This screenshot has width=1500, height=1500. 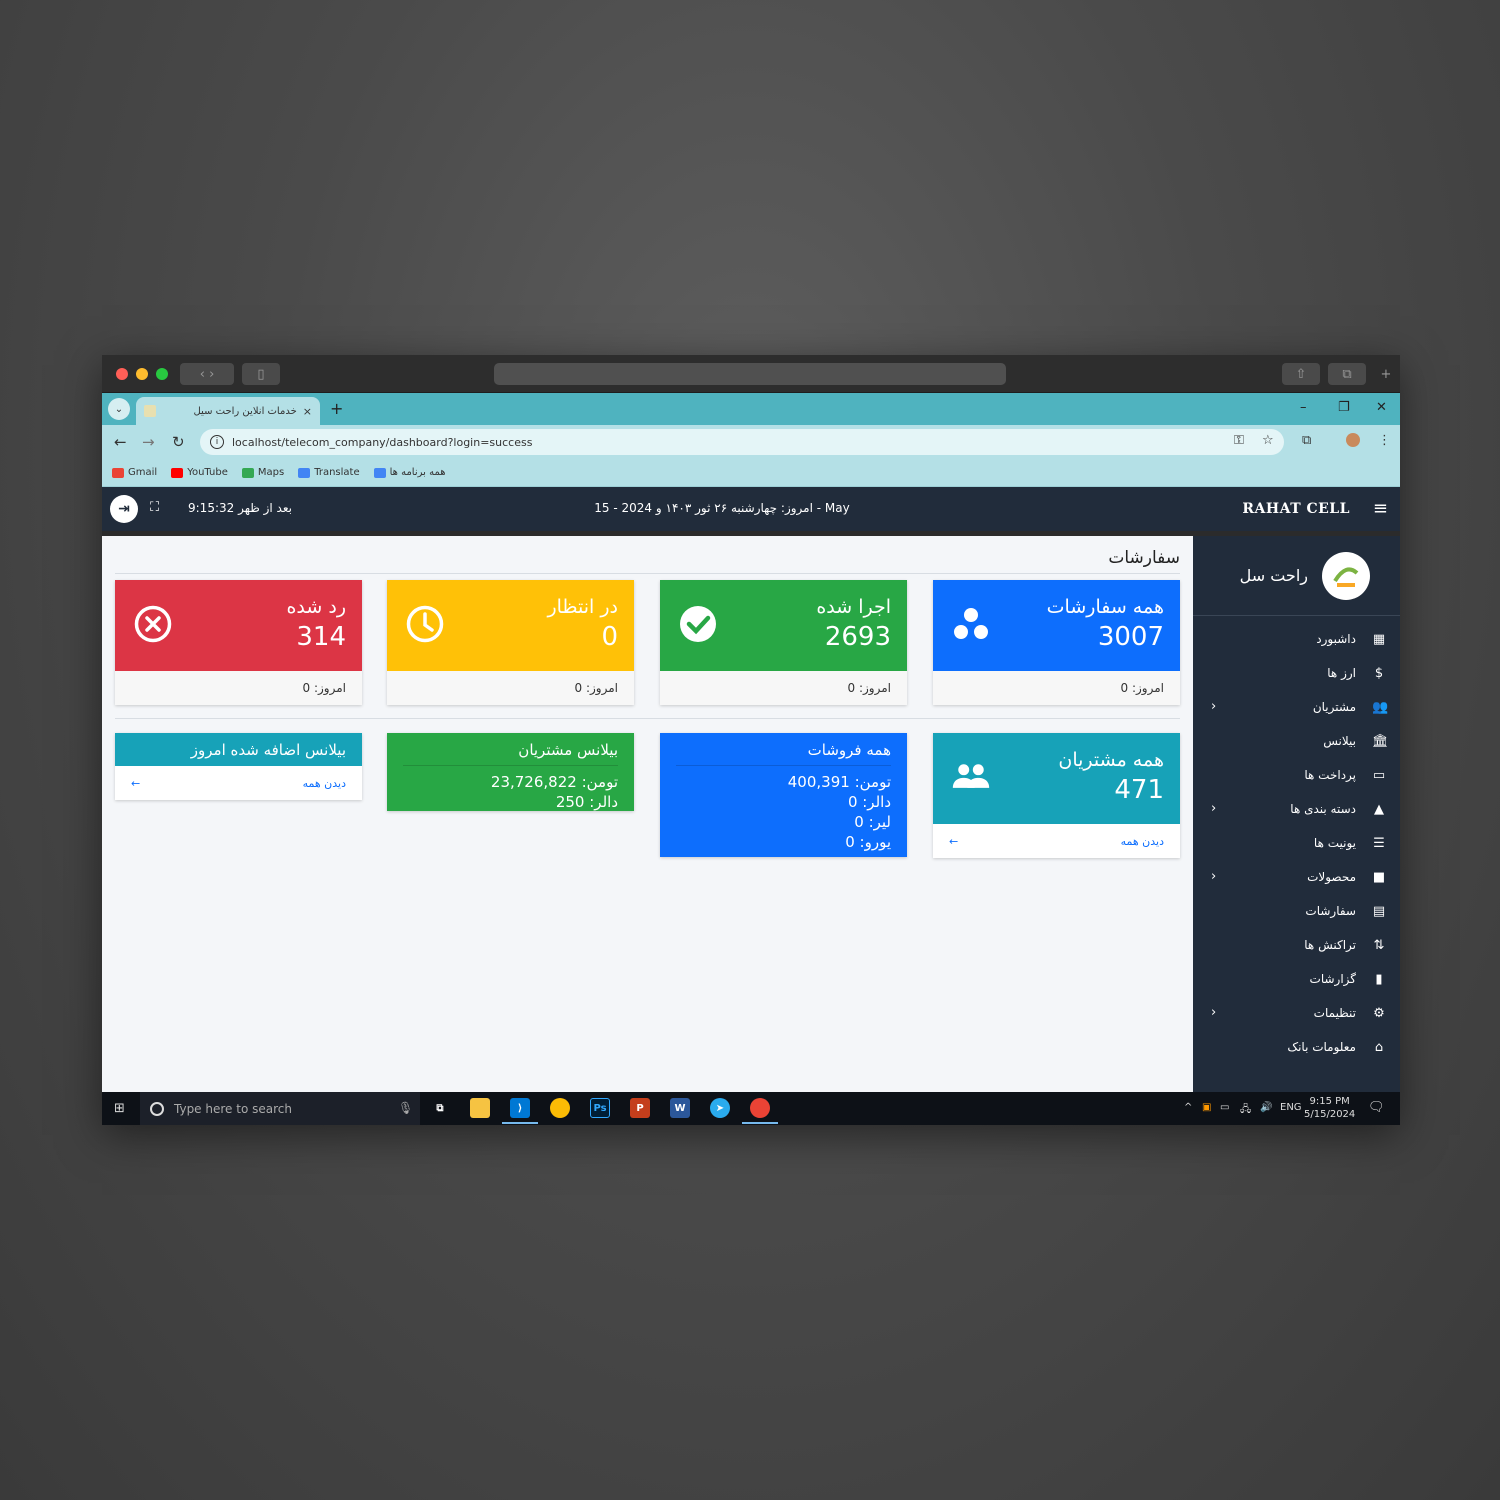 I want to click on vscode-icon: ⟩, so click(x=520, y=1108).